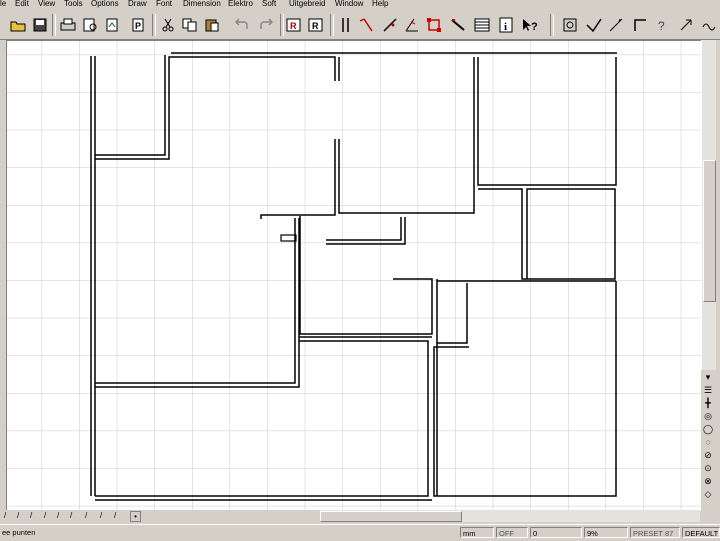 This screenshot has width=720, height=541. Describe the element at coordinates (73, 4) in the screenshot. I see `menu-tools: Tools` at that location.